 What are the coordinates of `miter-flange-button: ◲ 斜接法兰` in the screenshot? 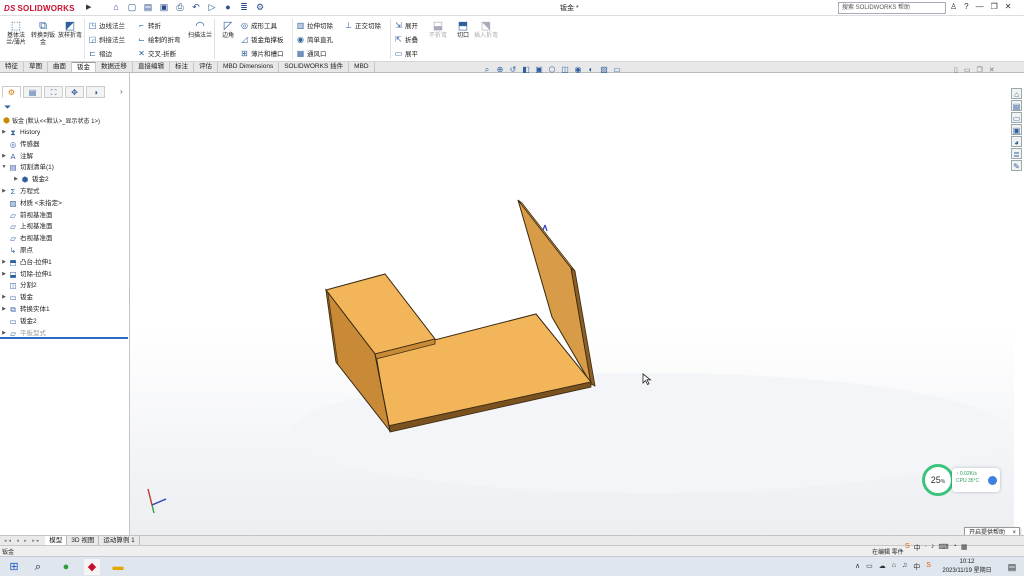 It's located at (106, 39).